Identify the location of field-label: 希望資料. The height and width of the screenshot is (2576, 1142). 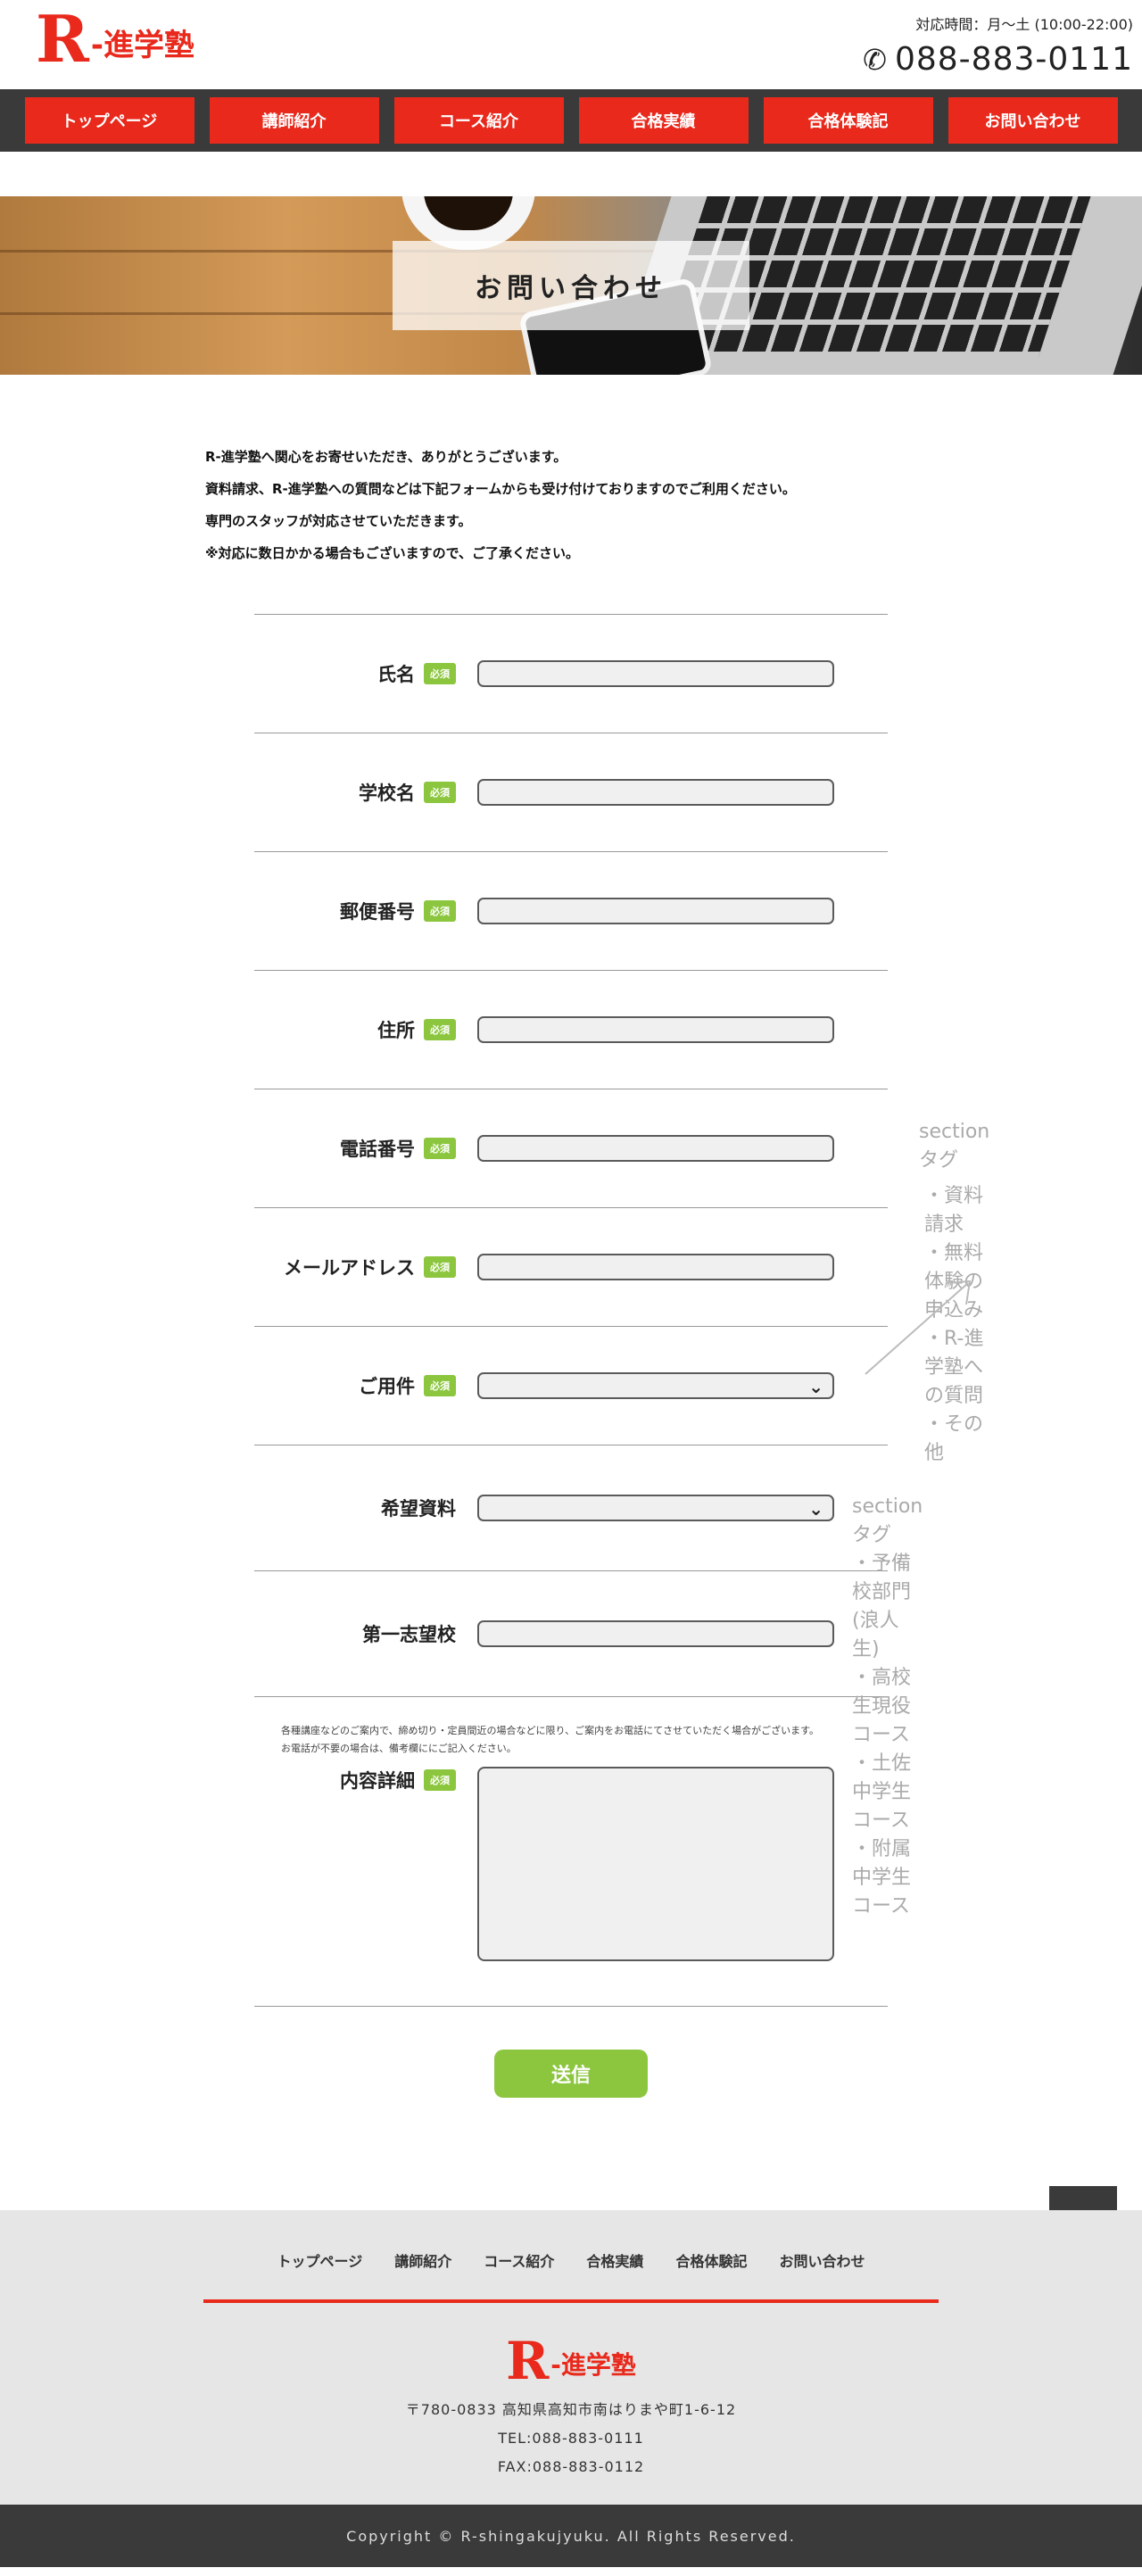
(418, 1509).